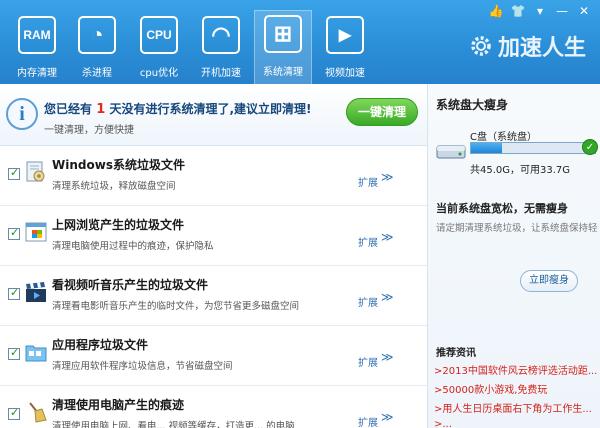 The width and height of the screenshot is (600, 428). Describe the element at coordinates (283, 72) in the screenshot. I see `tool-label: 系统清理` at that location.